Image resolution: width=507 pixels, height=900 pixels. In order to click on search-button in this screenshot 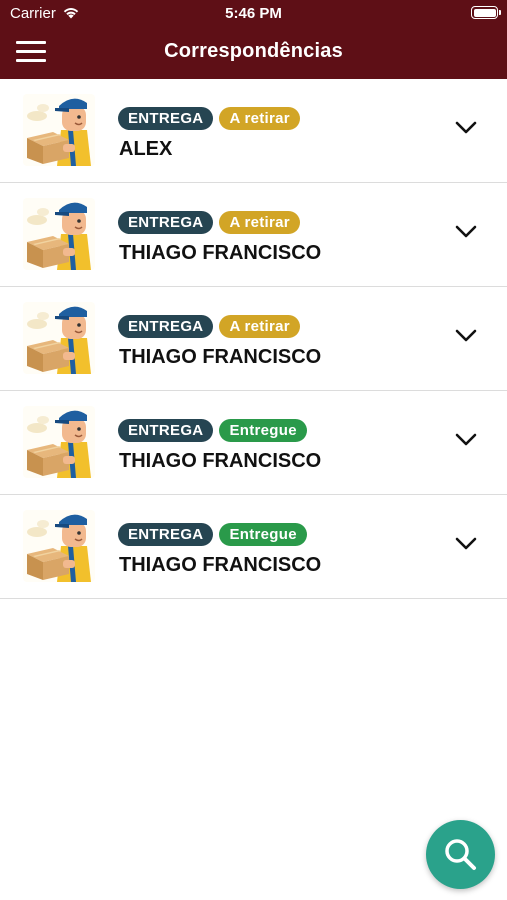, I will do `click(460, 854)`.